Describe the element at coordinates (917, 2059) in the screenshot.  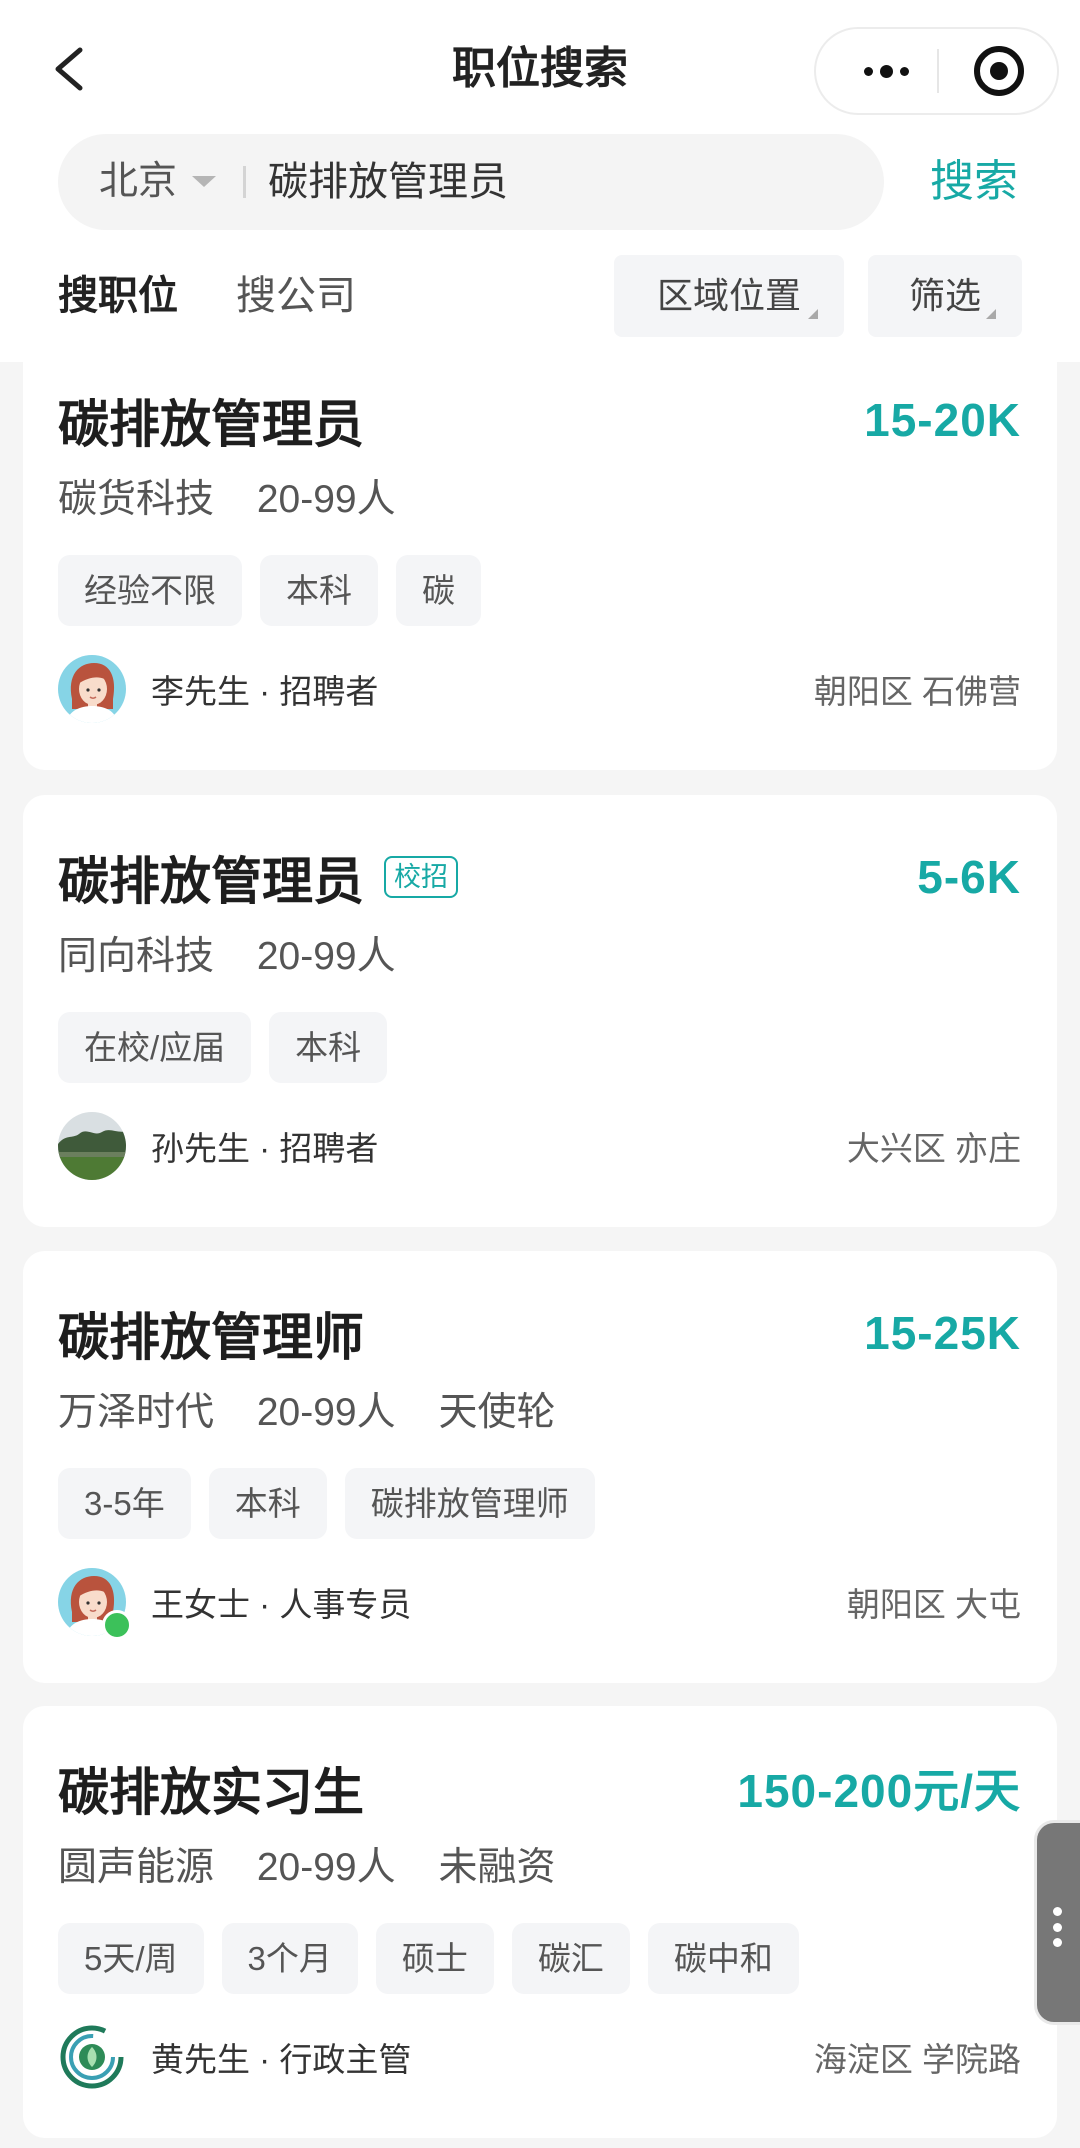
I see `work-location: 海淀区 学院路` at that location.